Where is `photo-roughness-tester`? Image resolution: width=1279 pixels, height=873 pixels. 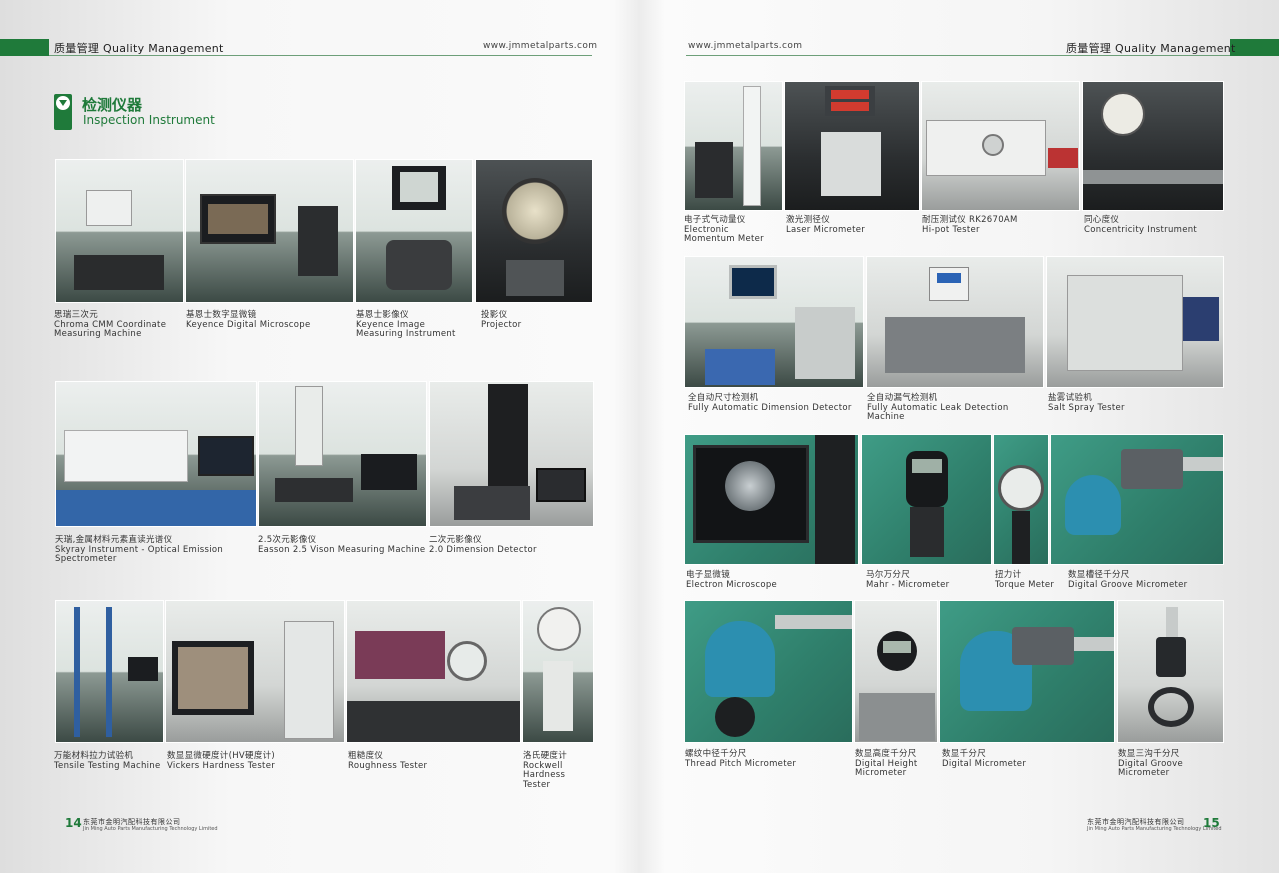
photo-roughness-tester is located at coordinates (433, 671).